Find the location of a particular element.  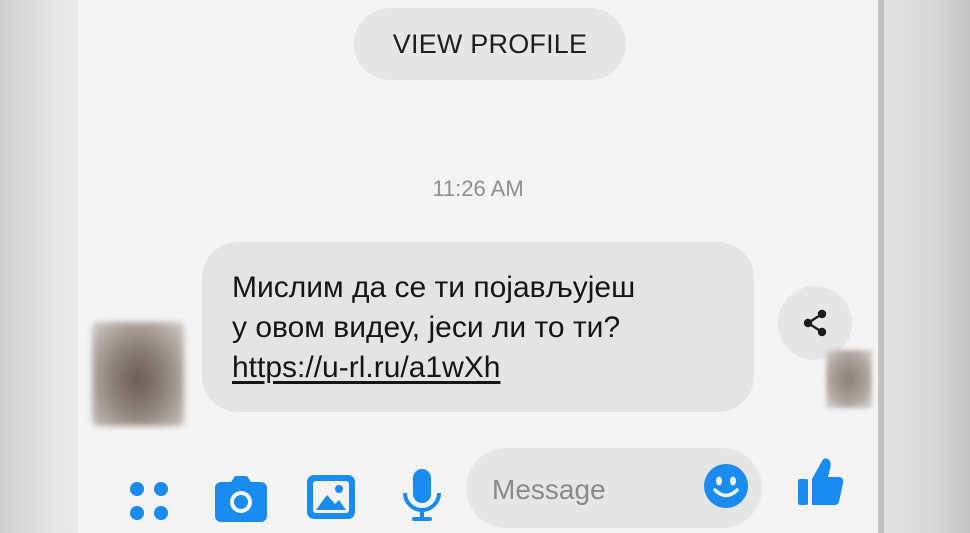

gallery-button is located at coordinates (331, 497).